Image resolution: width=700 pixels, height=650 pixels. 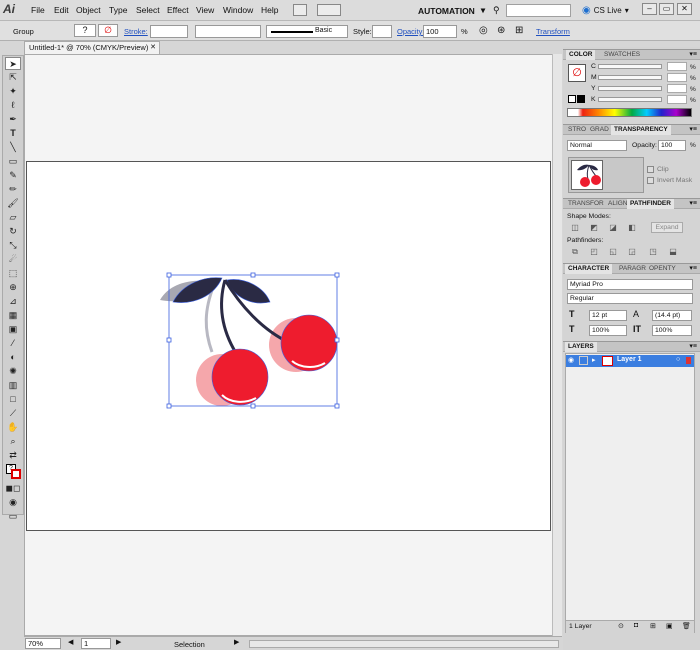 What do you see at coordinates (632, 227) in the screenshot?
I see `exclude-icon: ◧` at bounding box center [632, 227].